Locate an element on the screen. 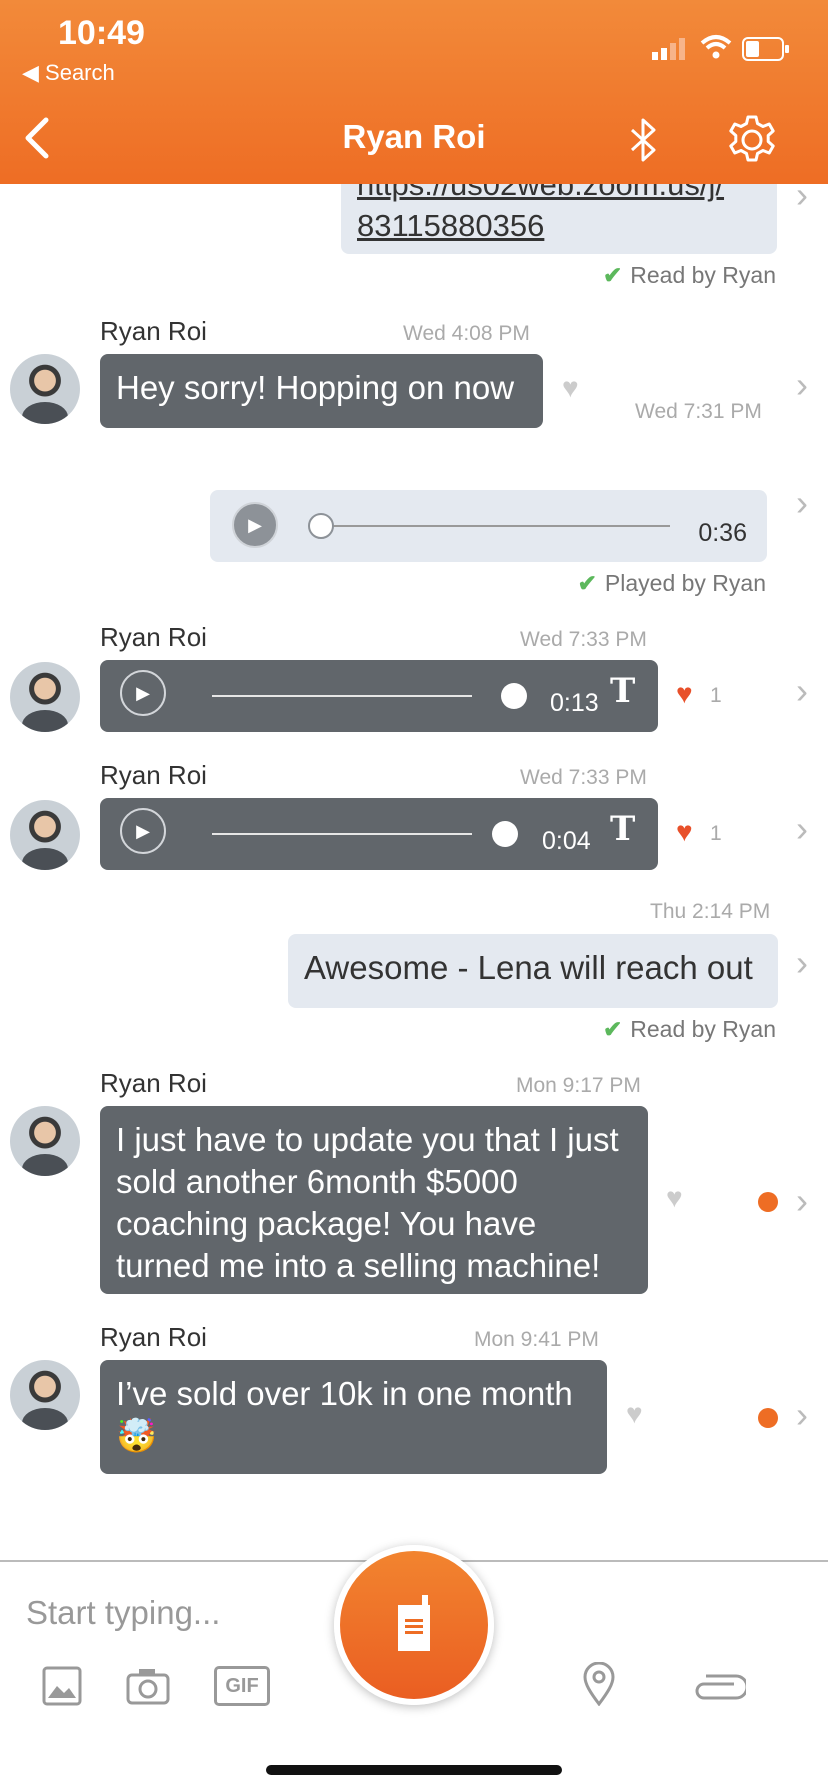  incoming-message-bubble: Hey sorry! Hopping on now is located at coordinates (321, 391).